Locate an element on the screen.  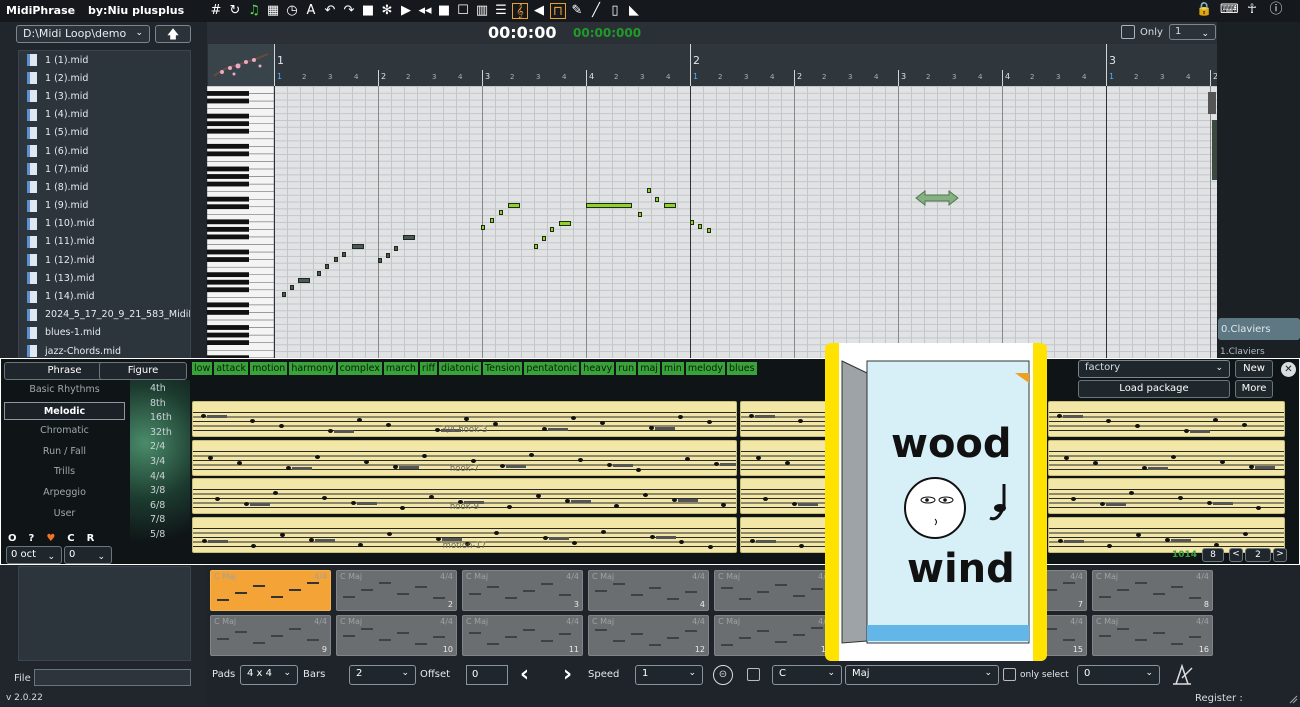
close-panel-icon: ✕ is located at coordinates (1288, 369).